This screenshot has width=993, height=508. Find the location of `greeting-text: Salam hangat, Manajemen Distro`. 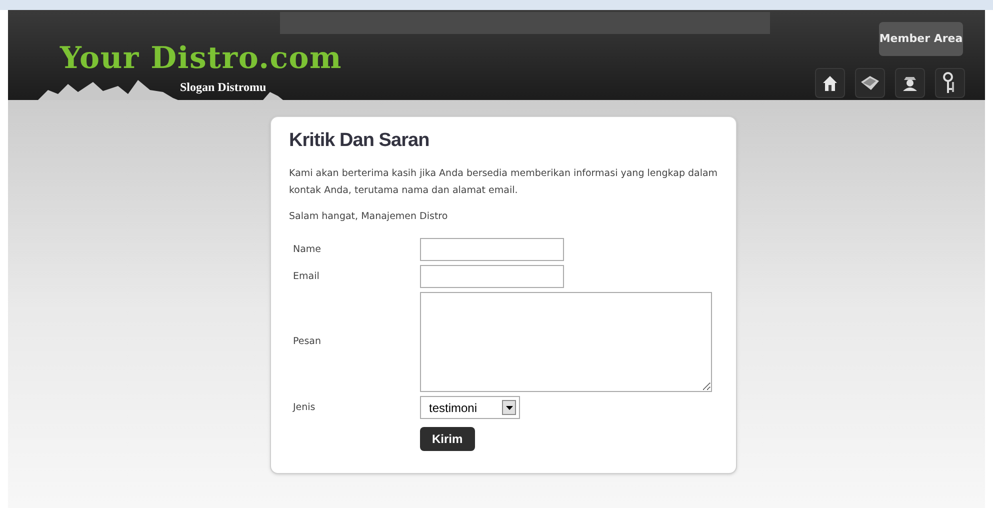

greeting-text: Salam hangat, Manajemen Distro is located at coordinates (369, 217).